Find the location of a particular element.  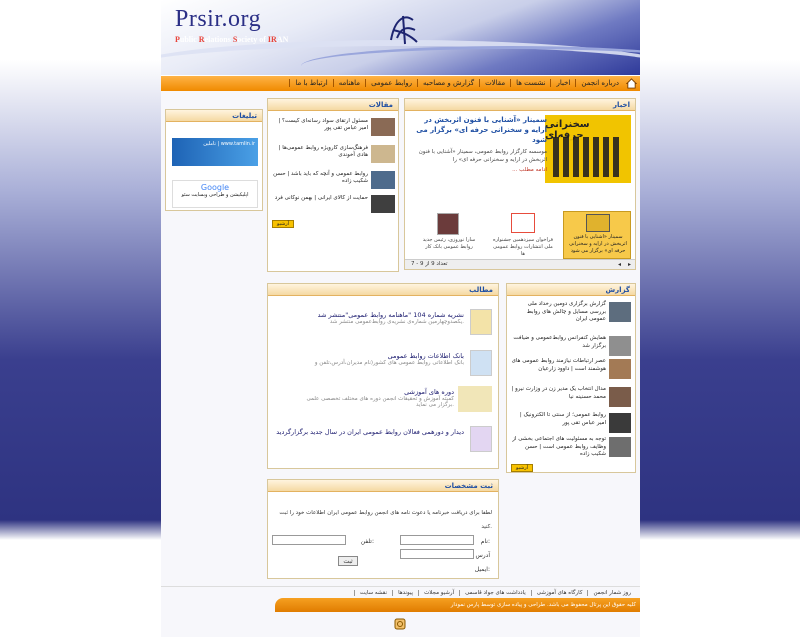

material-title: بانک اطلاعات روابط عمومی is located at coordinates (425, 356).